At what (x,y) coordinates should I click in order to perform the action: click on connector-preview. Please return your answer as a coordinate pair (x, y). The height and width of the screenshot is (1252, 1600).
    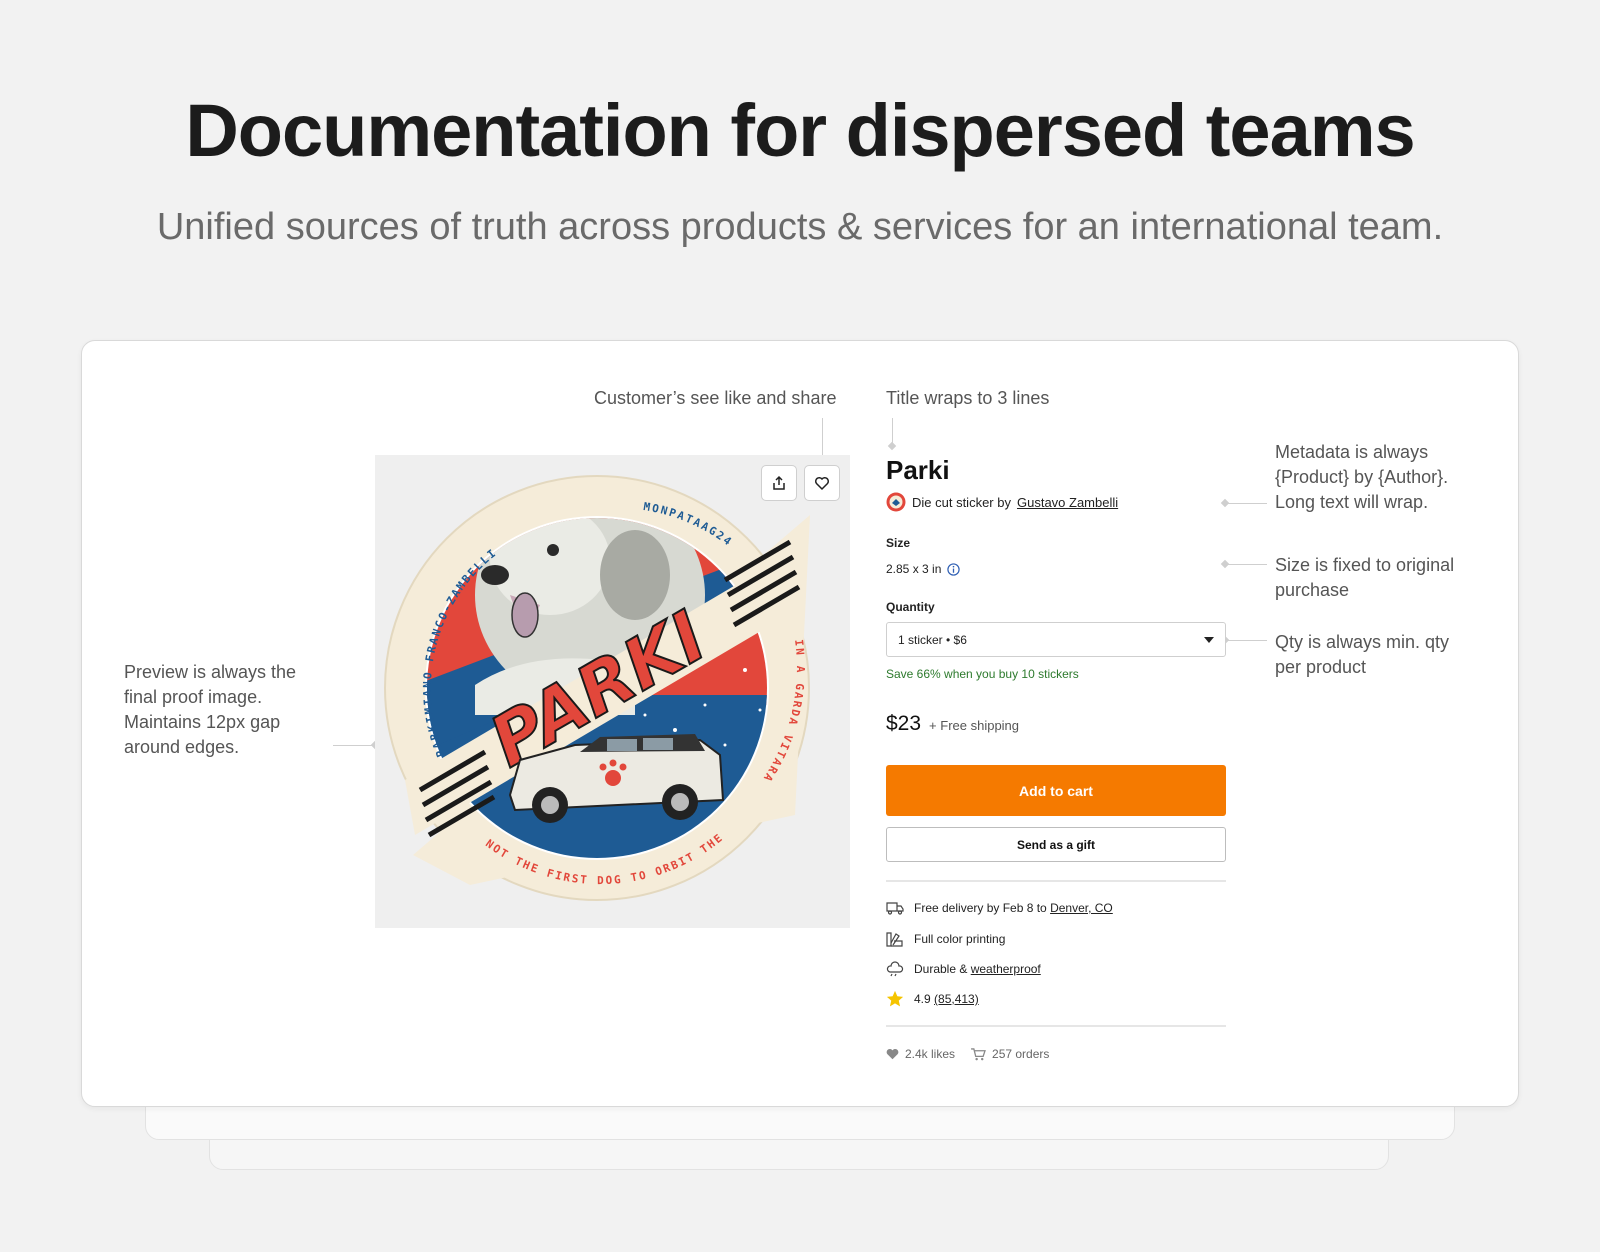
    Looking at the image, I should click on (354, 745).